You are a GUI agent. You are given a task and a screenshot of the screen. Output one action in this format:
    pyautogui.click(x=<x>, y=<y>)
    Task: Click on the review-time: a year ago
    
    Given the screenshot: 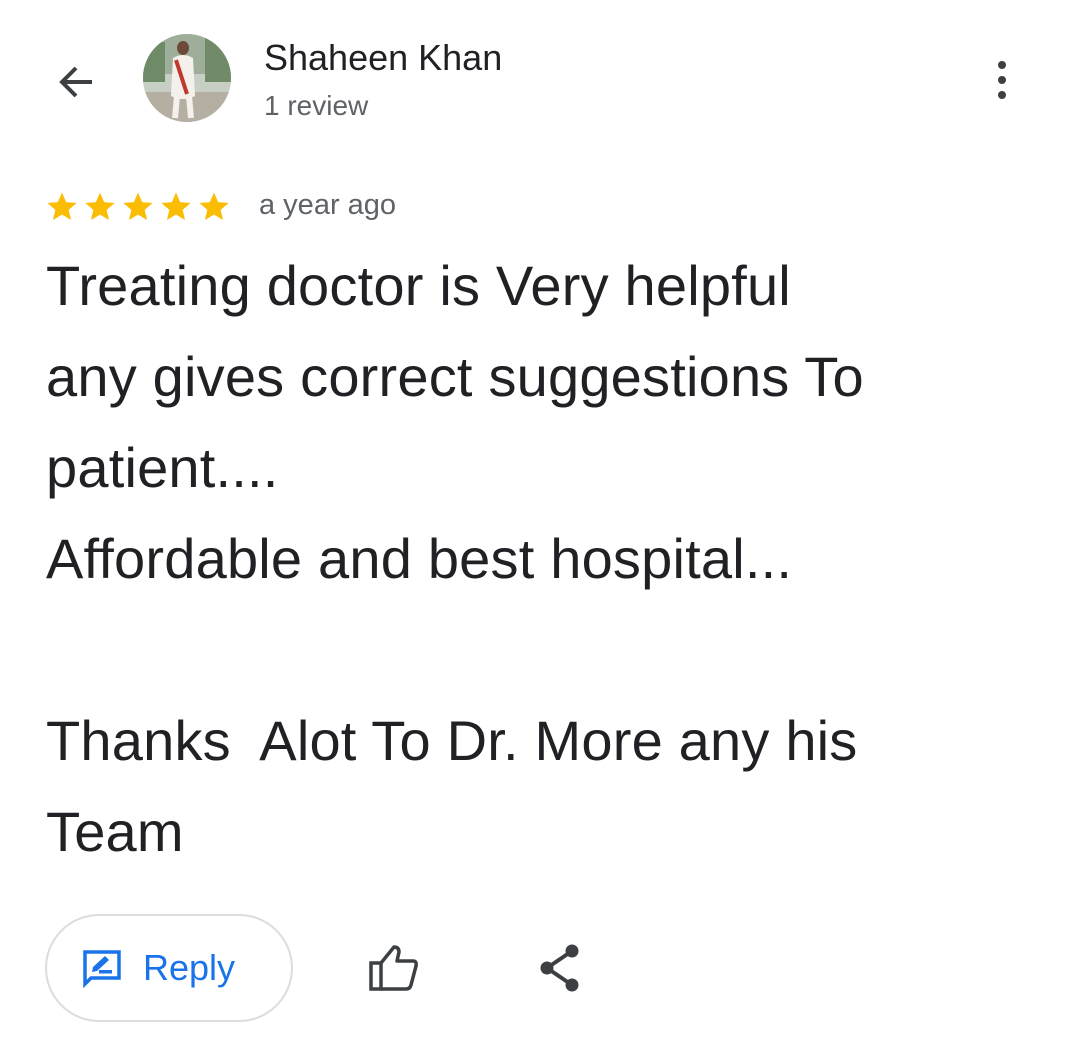 What is the action you would take?
    pyautogui.click(x=328, y=205)
    